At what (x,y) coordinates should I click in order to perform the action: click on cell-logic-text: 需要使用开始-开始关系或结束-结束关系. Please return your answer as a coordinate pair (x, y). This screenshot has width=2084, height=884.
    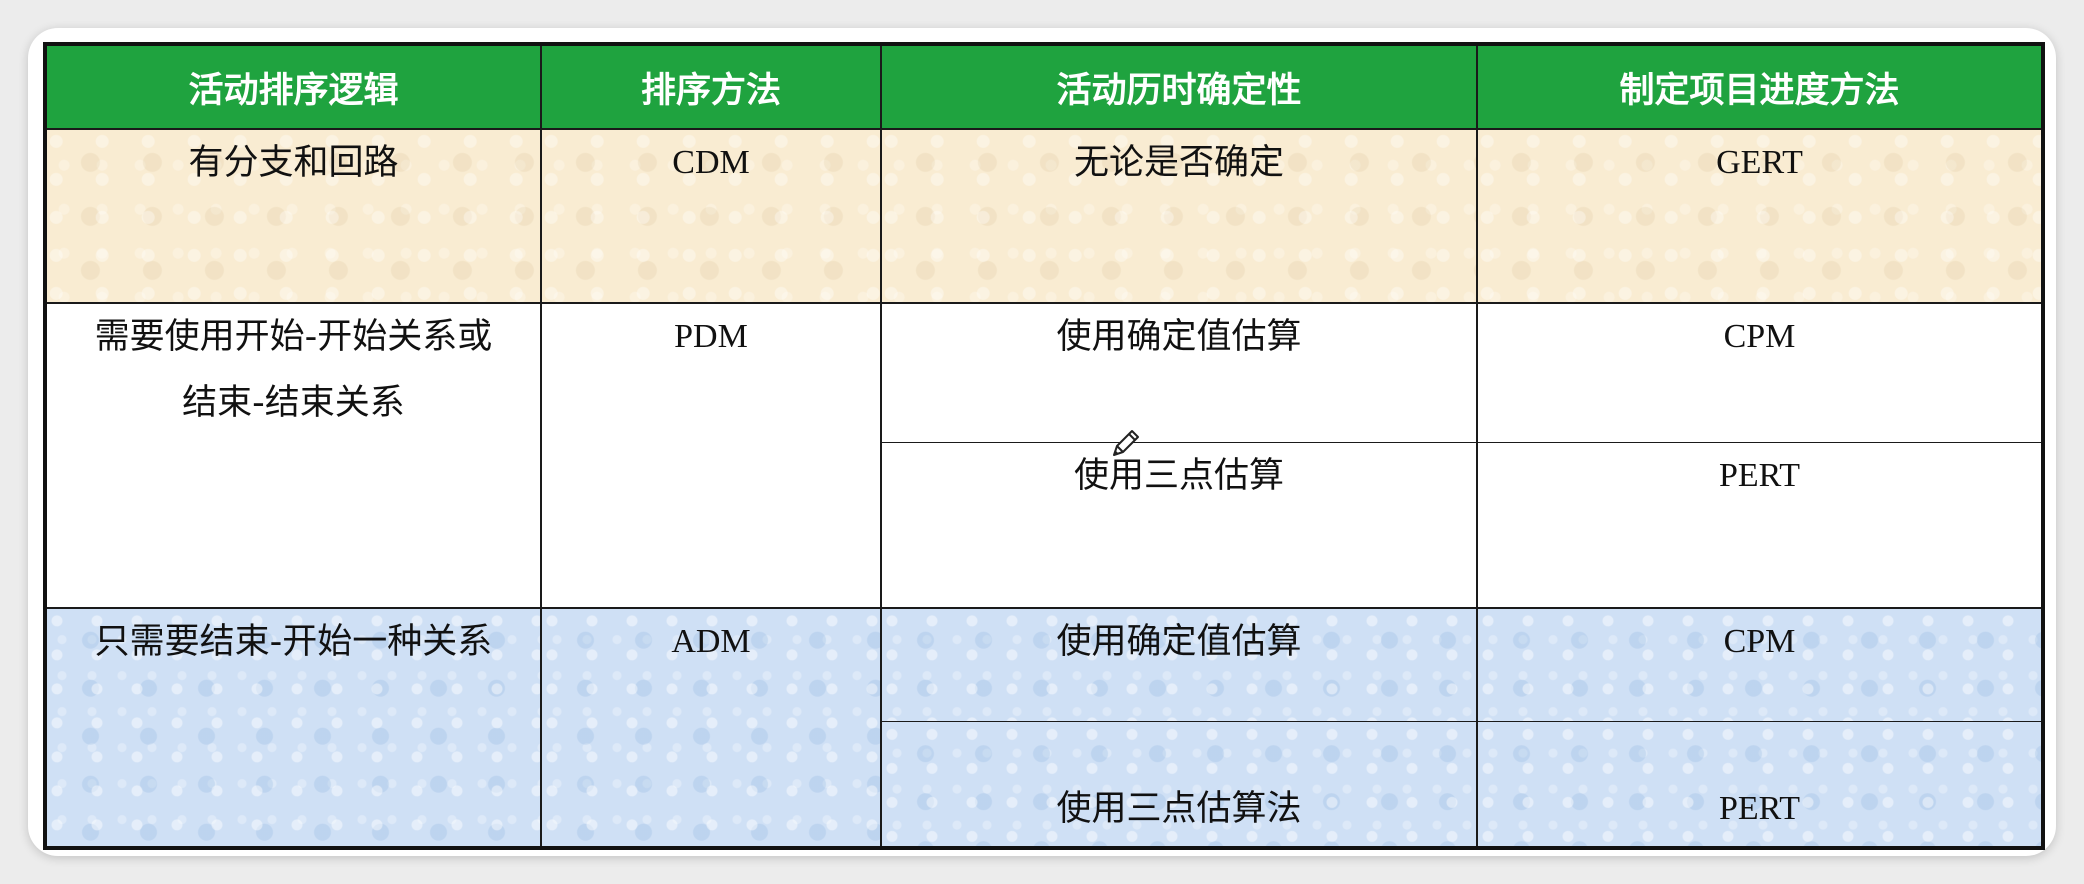
    Looking at the image, I should click on (293, 370).